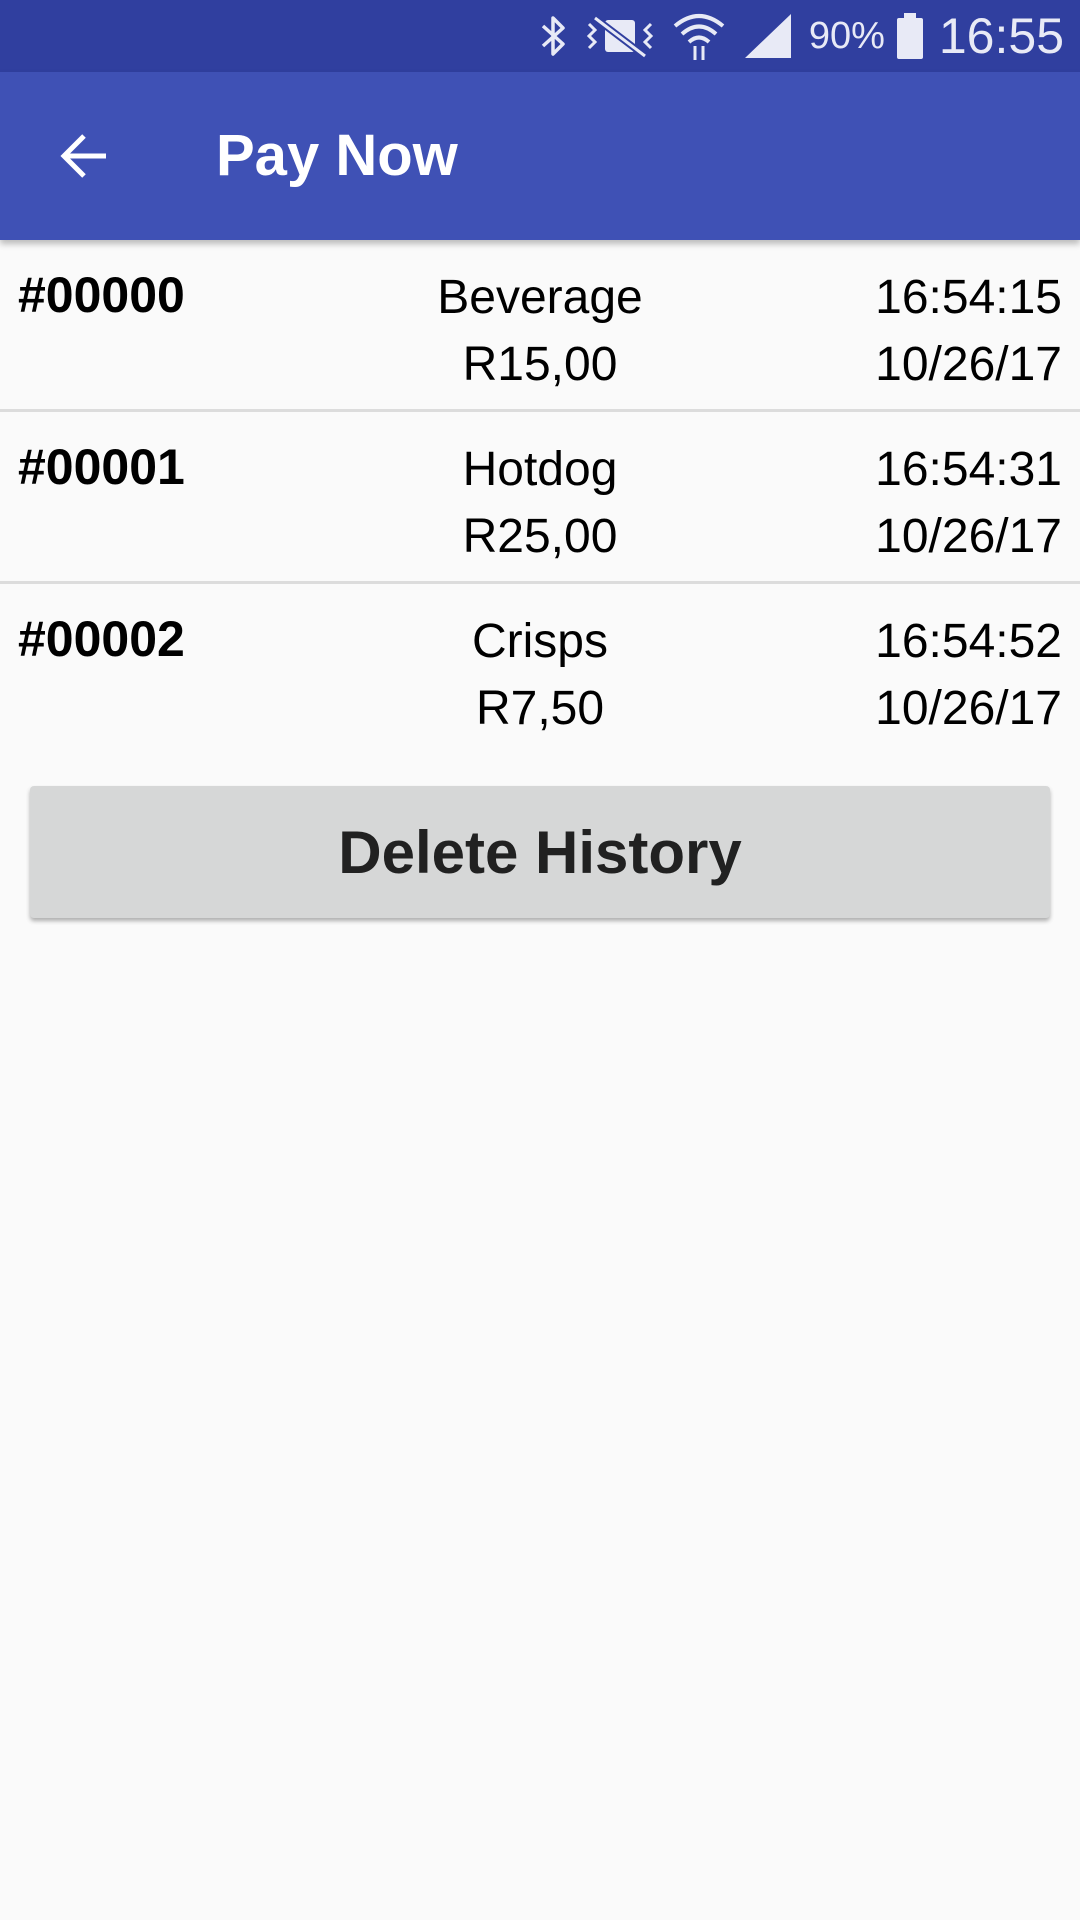  I want to click on timestamp: 16:54:31 10/26/17, so click(968, 503).